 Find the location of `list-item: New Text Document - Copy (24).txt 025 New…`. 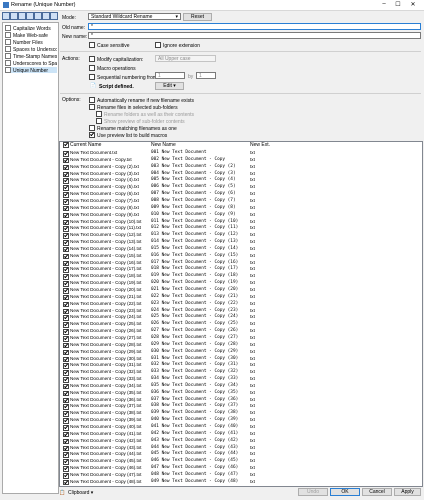

list-item: New Text Document - Copy (24).txt 025 New… is located at coordinates (241, 317).